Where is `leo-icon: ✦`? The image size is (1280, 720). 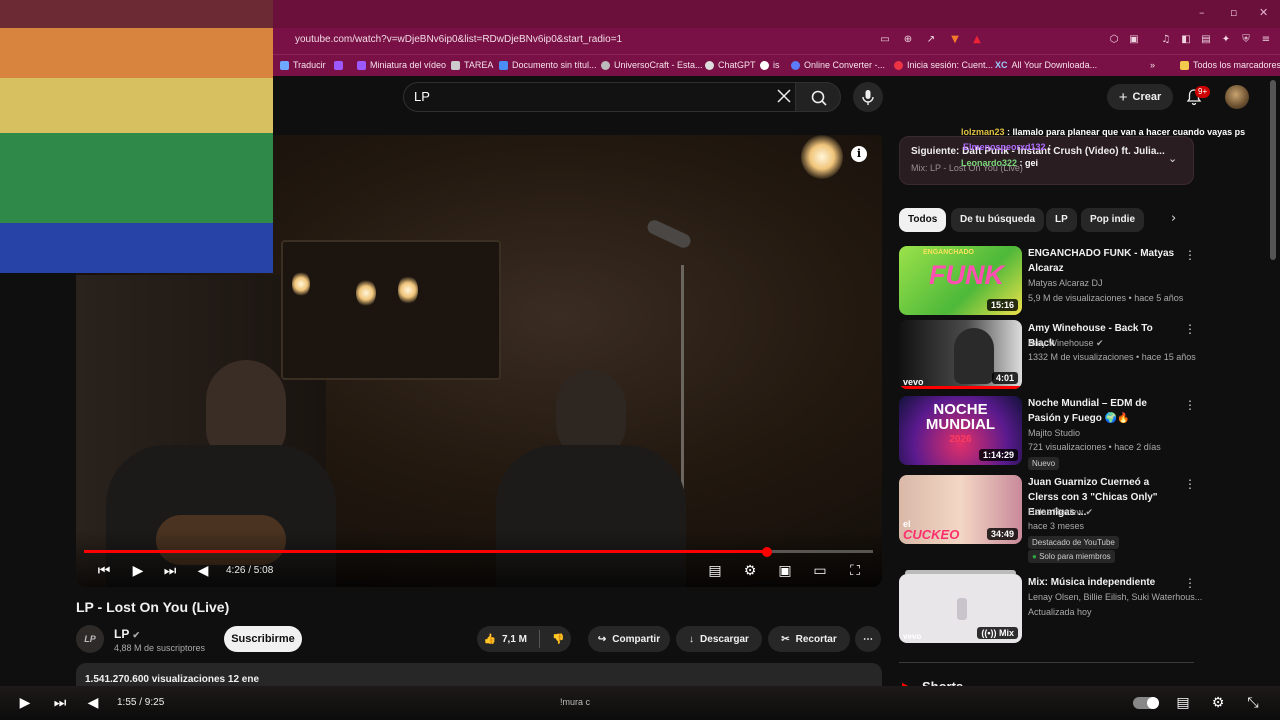
leo-icon: ✦ is located at coordinates (1226, 40).